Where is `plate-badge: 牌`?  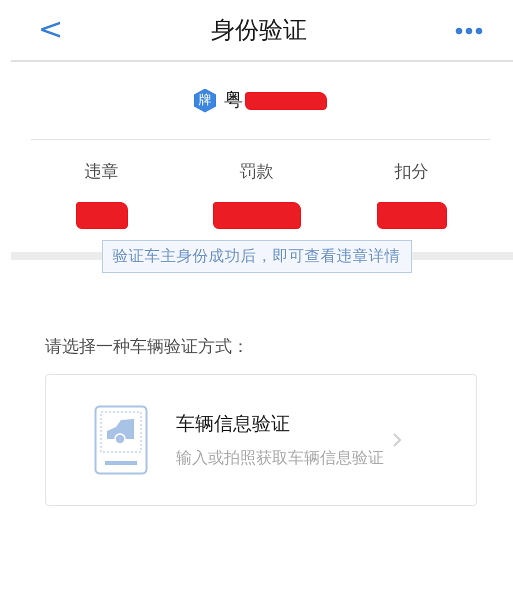
plate-badge: 牌 is located at coordinates (205, 100).